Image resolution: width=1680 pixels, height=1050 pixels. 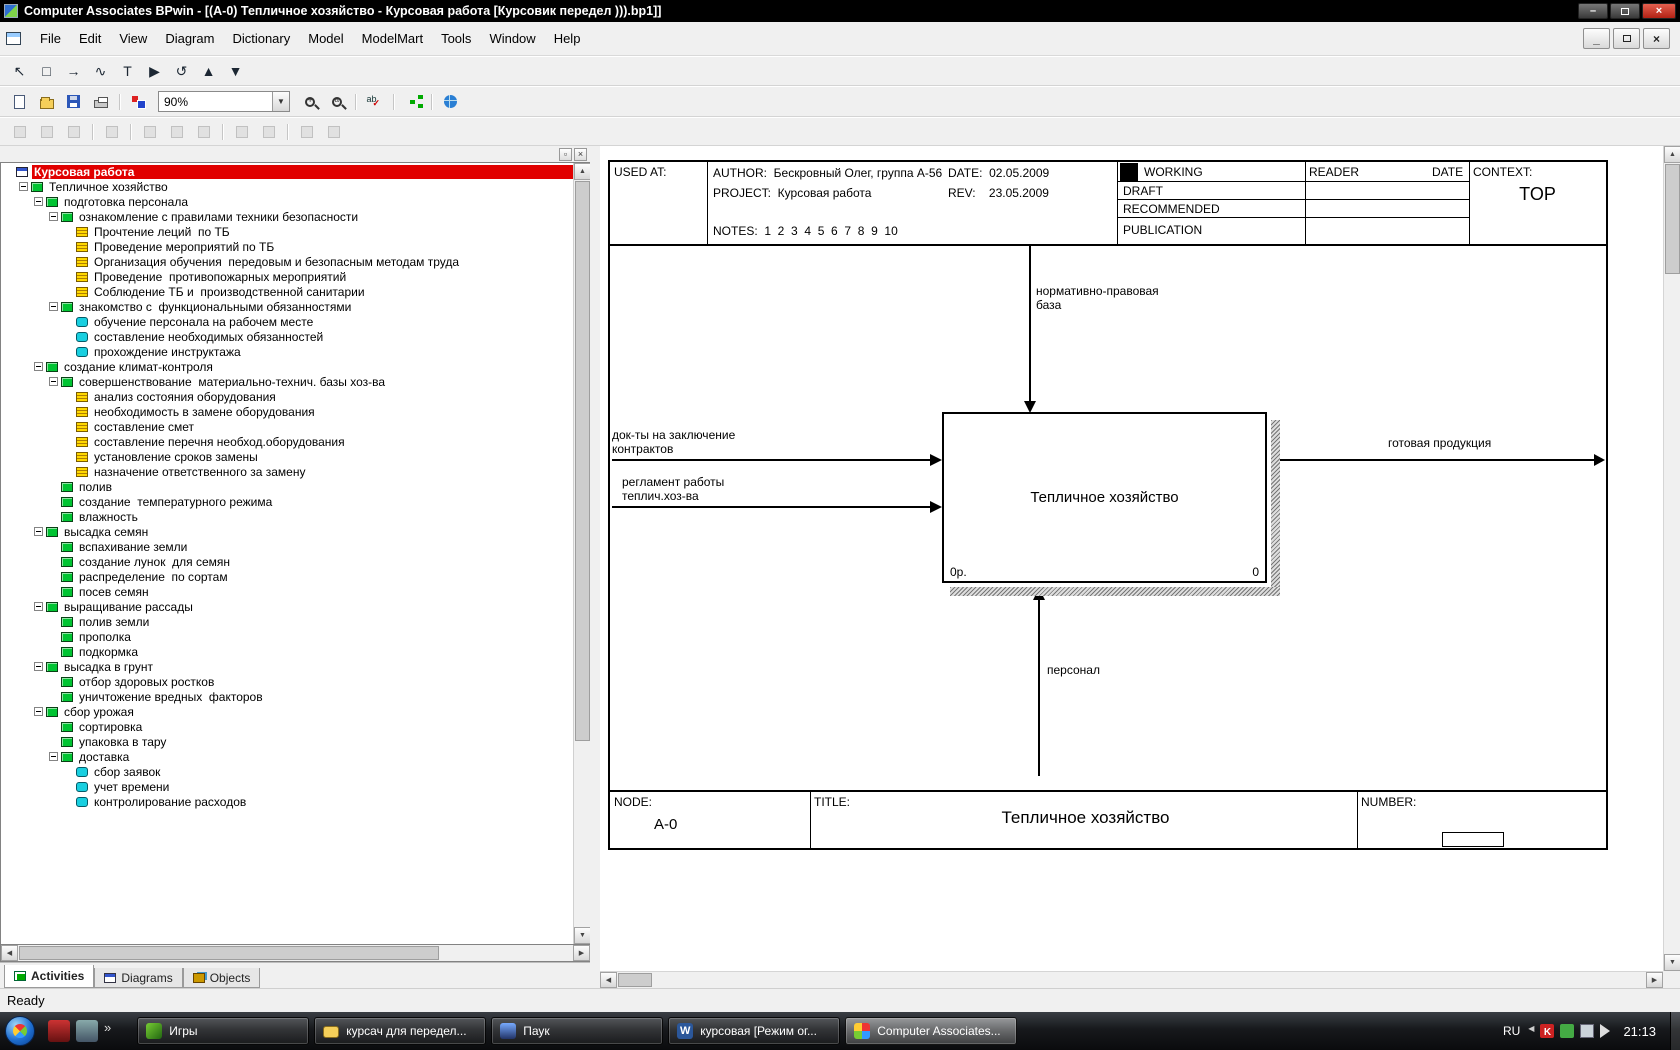 What do you see at coordinates (580, 154) in the screenshot?
I see `panel-close-button: ×` at bounding box center [580, 154].